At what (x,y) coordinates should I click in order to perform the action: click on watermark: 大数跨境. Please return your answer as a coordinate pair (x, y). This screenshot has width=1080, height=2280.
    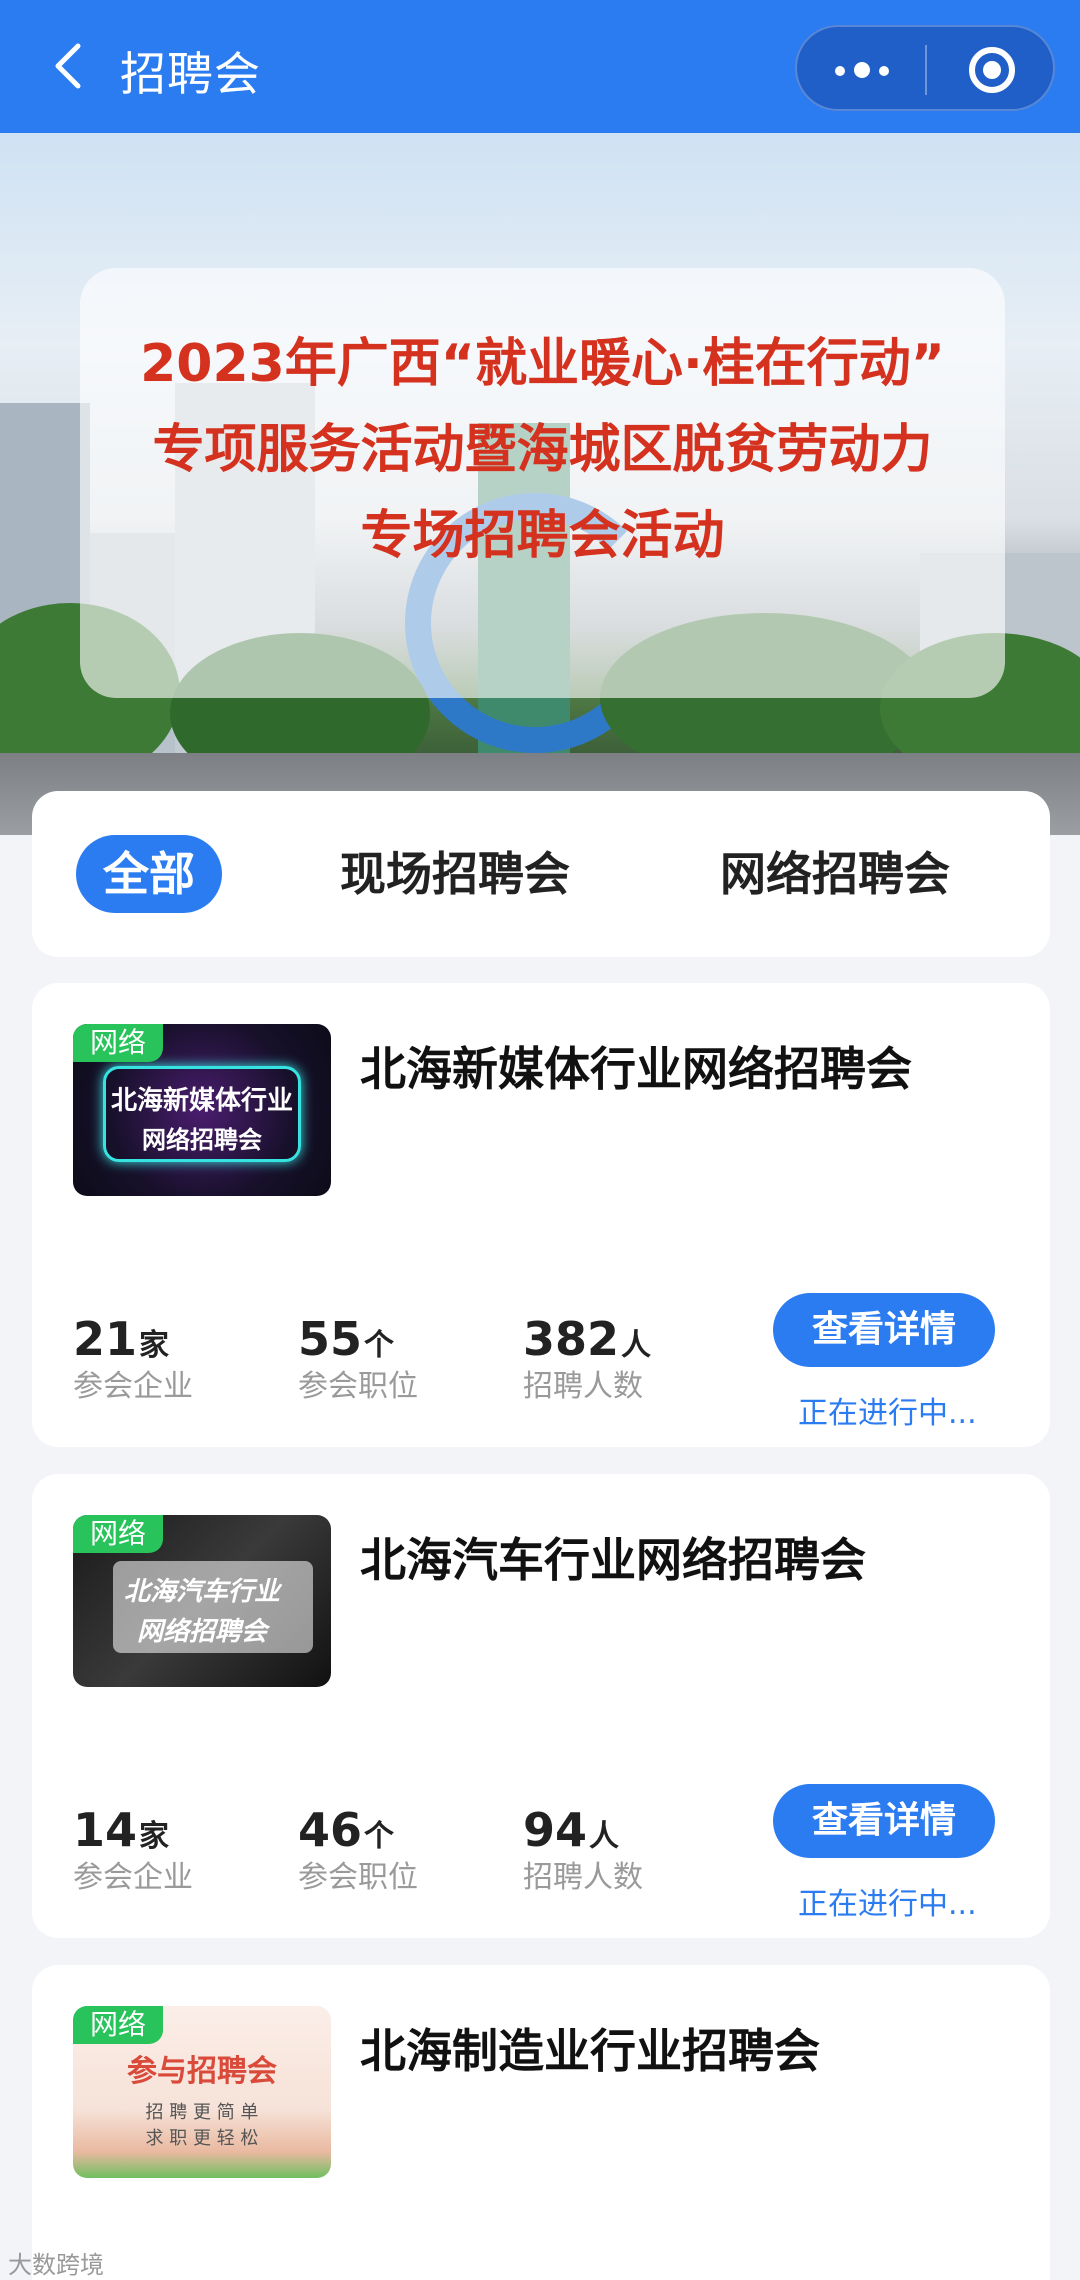
    Looking at the image, I should click on (56, 2265).